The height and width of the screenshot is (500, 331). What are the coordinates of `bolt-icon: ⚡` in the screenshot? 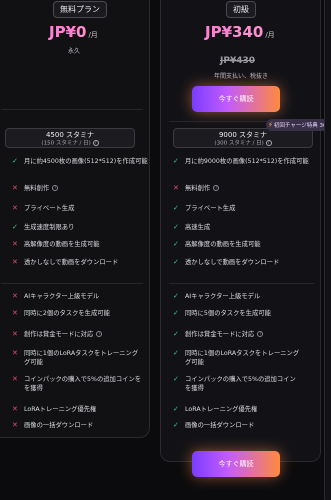 It's located at (270, 125).